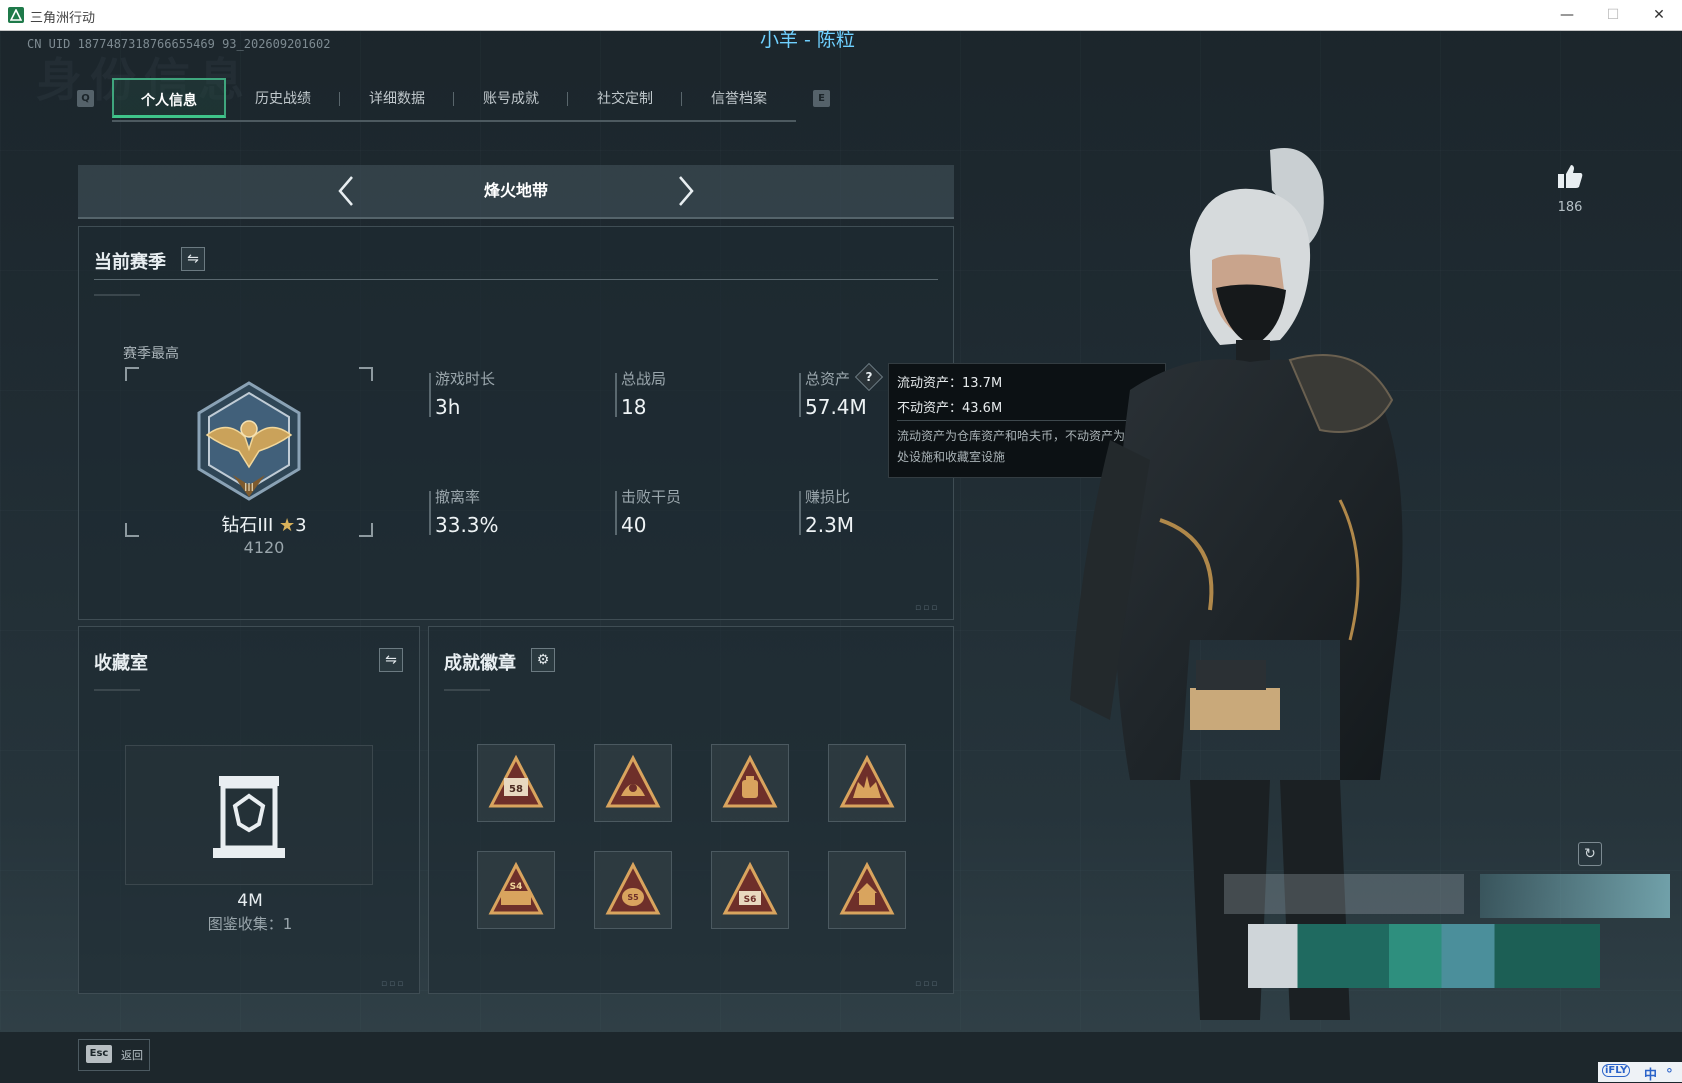  Describe the element at coordinates (85, 98) in the screenshot. I see `tab-prev-key-hint: Q` at that location.